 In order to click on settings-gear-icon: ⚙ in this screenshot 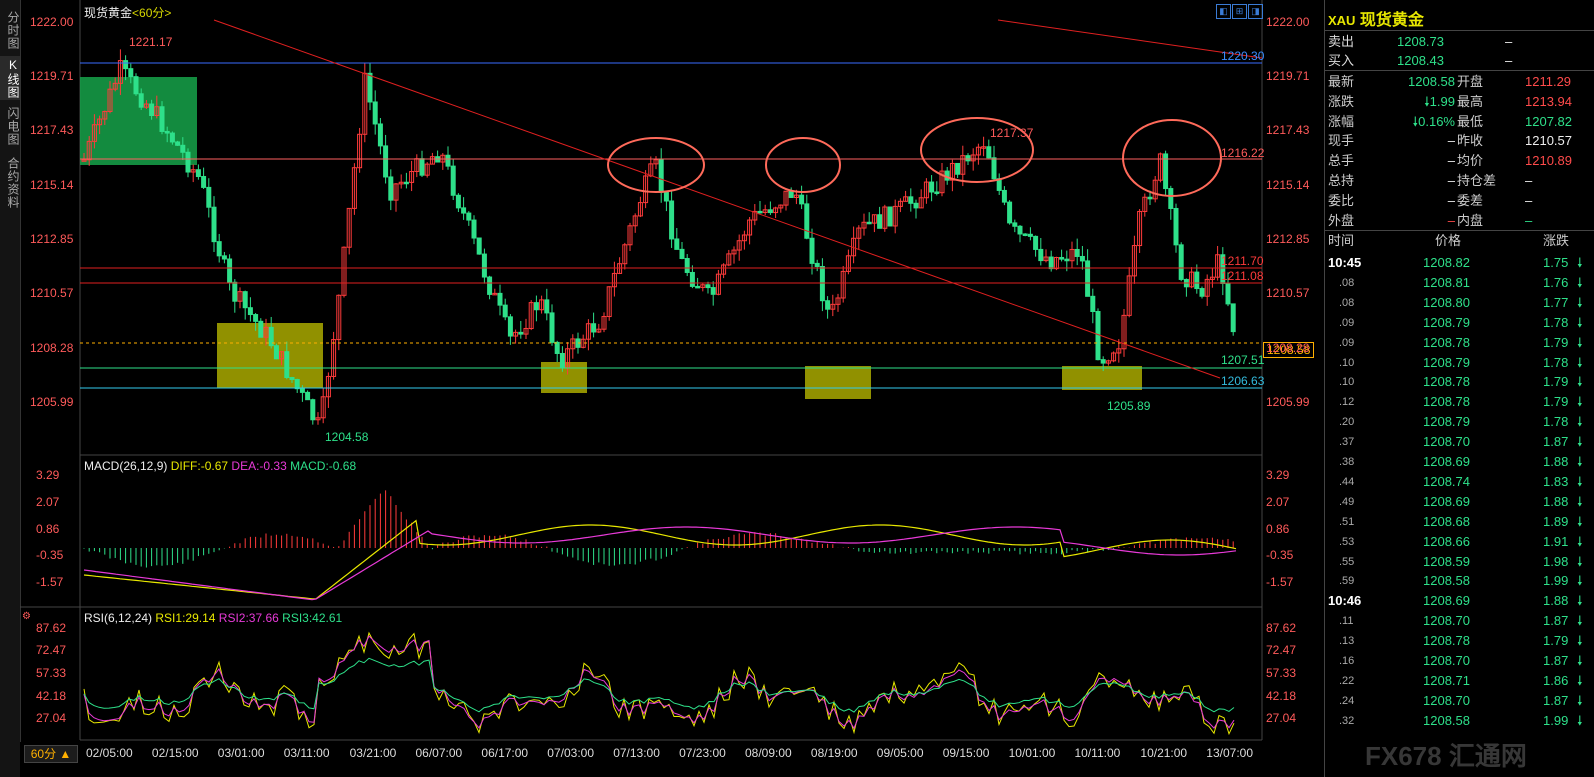, I will do `click(26, 616)`.